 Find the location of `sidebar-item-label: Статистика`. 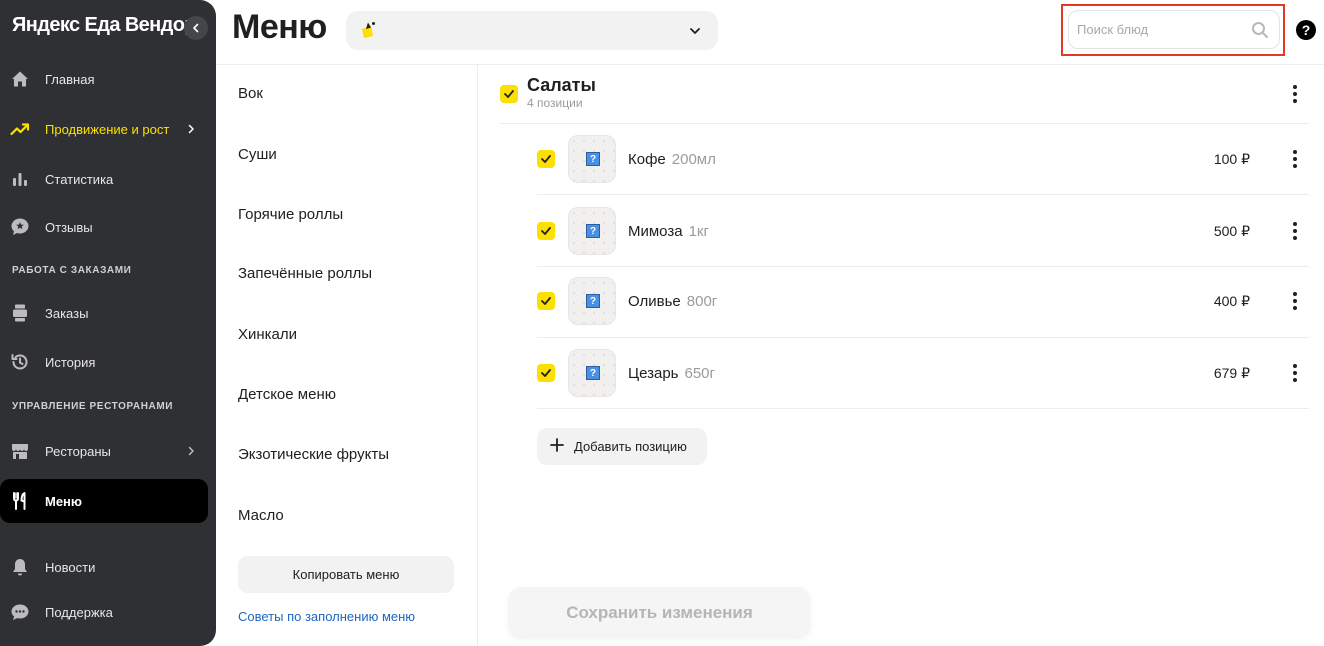

sidebar-item-label: Статистика is located at coordinates (79, 179).